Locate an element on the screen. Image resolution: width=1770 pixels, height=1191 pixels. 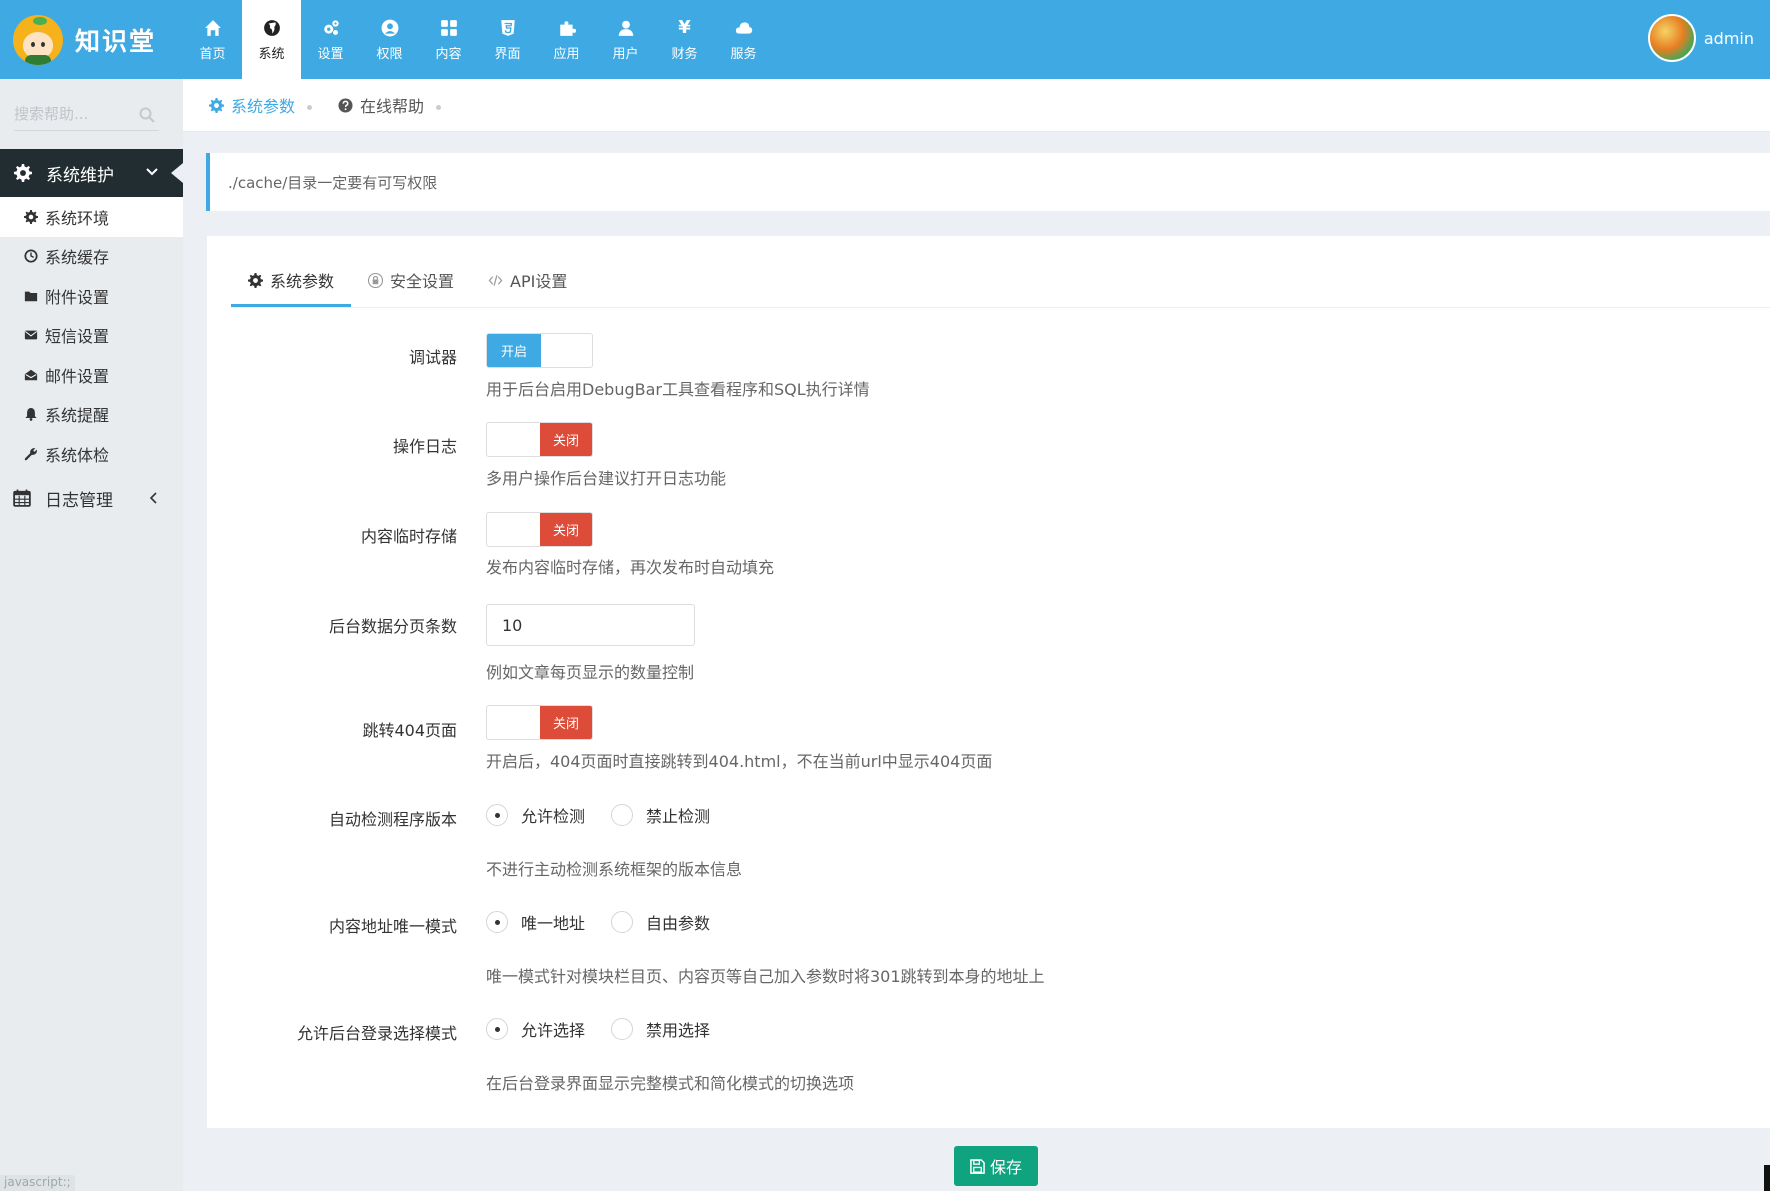
yen-icon: ¥ is located at coordinates (684, 27).